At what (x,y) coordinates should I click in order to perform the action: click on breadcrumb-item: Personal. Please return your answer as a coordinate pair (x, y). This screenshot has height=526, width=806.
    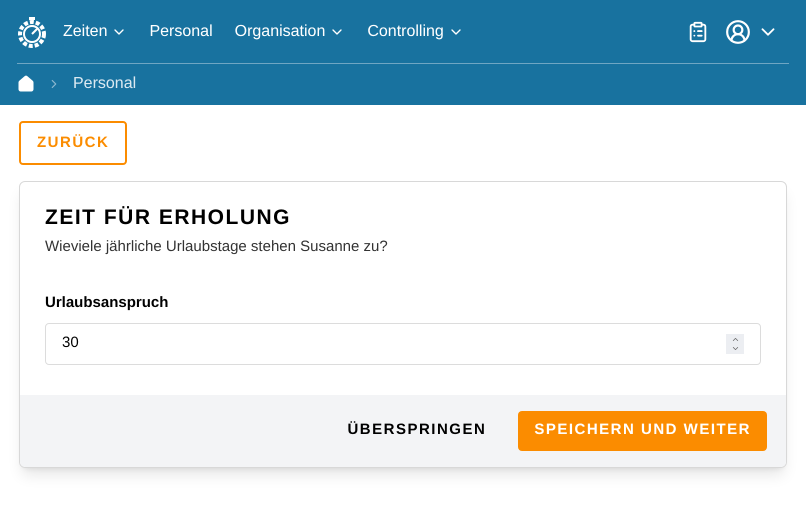
    Looking at the image, I should click on (104, 84).